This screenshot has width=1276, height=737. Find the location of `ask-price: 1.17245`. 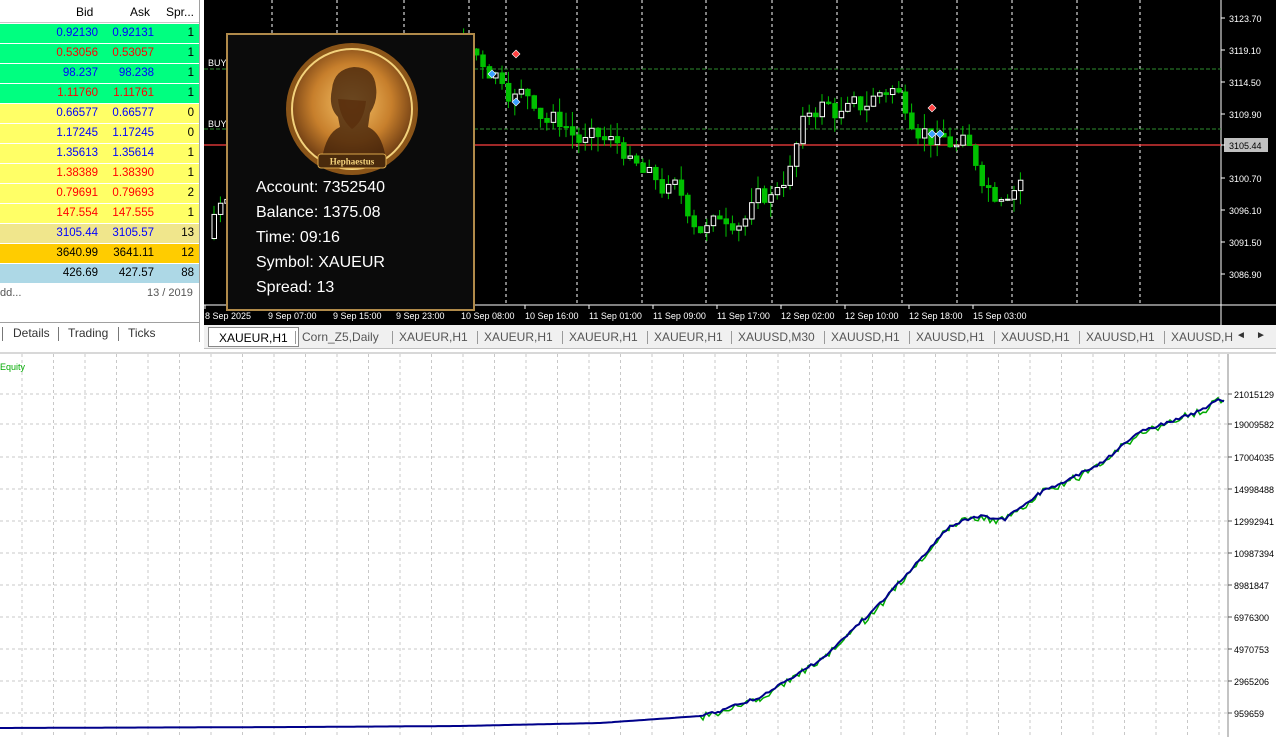

ask-price: 1.17245 is located at coordinates (133, 133).